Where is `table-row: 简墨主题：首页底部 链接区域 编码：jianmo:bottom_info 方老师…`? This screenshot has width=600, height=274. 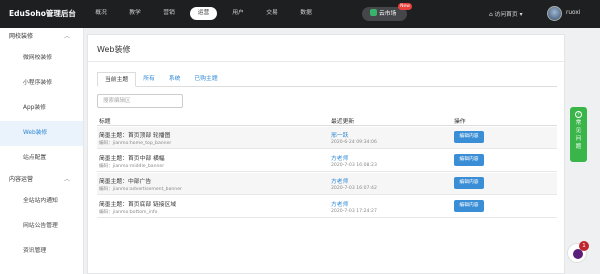 table-row: 简墨主题：首页底部 链接区域 编码：jianmo:bottom_info 方老师… is located at coordinates (327, 207).